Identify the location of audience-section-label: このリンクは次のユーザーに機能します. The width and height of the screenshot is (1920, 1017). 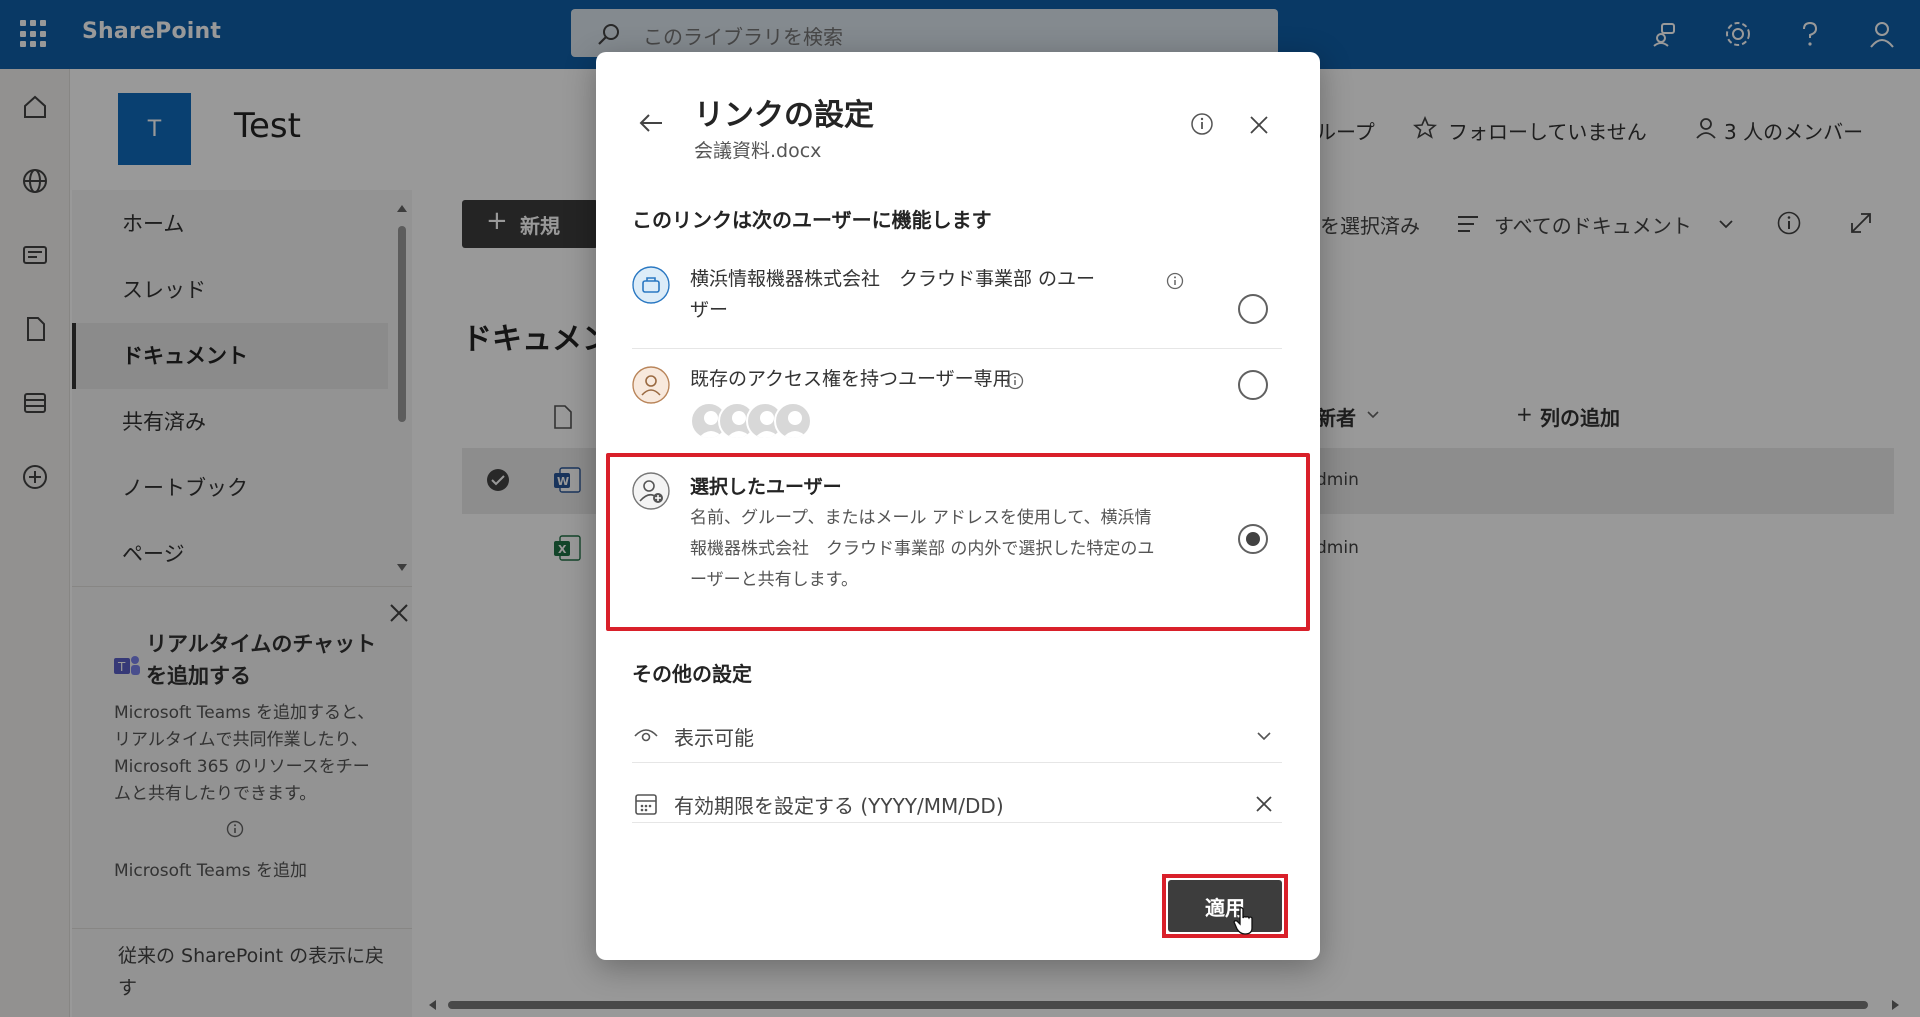
(812, 220).